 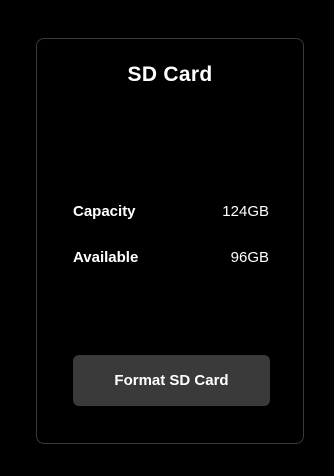 I want to click on capacity-row: Capacity 124GB, so click(x=171, y=211).